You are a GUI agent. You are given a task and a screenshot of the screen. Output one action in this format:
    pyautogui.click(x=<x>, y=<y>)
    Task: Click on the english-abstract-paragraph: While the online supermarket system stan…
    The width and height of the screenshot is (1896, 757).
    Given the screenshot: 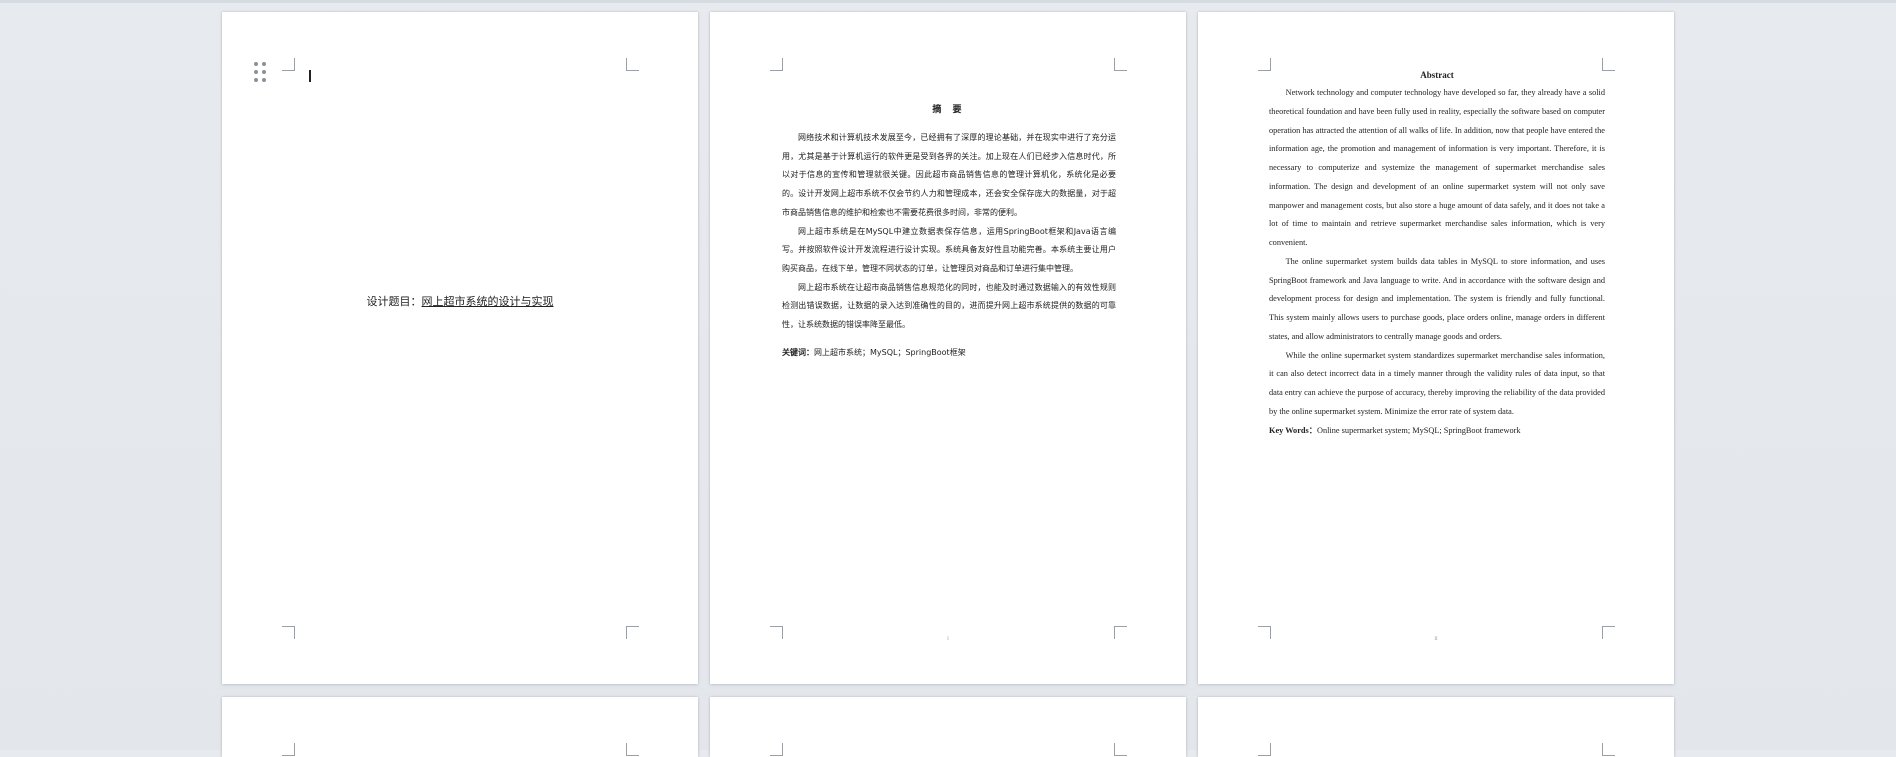 What is the action you would take?
    pyautogui.click(x=1437, y=383)
    